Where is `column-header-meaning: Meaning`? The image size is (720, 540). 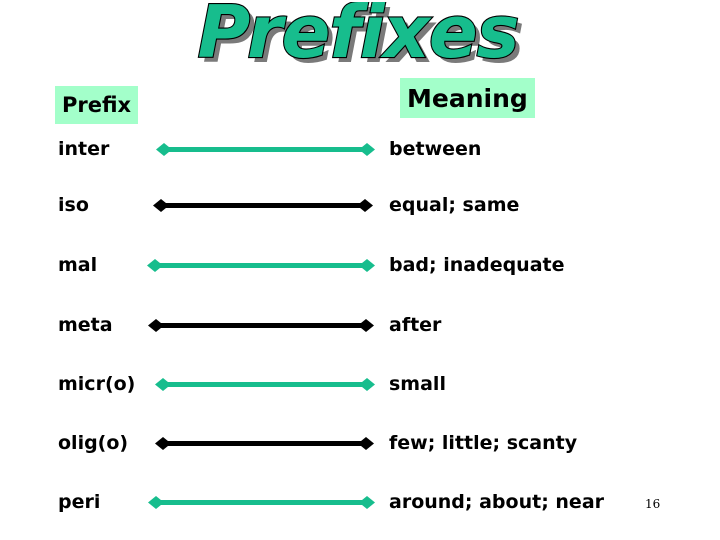
column-header-meaning: Meaning is located at coordinates (467, 98).